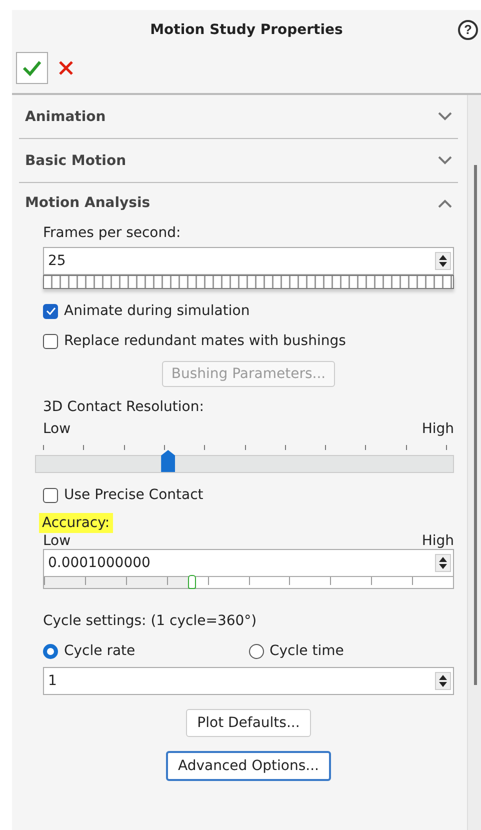 This screenshot has width=481, height=830. Describe the element at coordinates (248, 311) in the screenshot. I see `checkbox-option: Animate during simulation` at that location.